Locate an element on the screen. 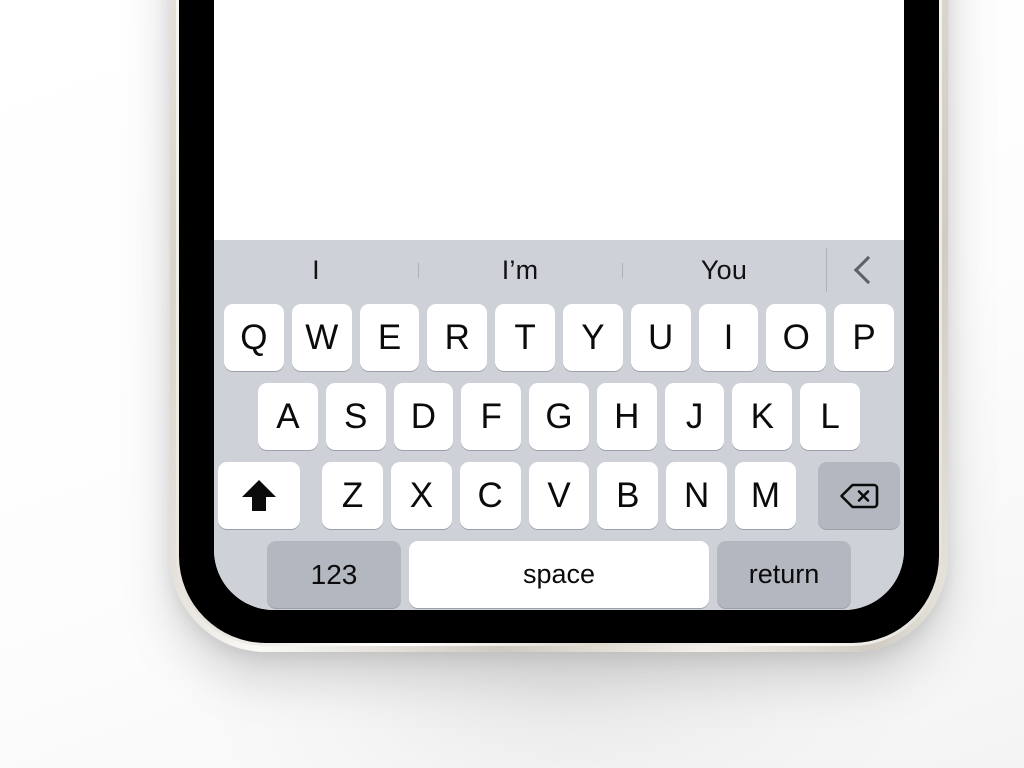  key-s: S is located at coordinates (355, 416).